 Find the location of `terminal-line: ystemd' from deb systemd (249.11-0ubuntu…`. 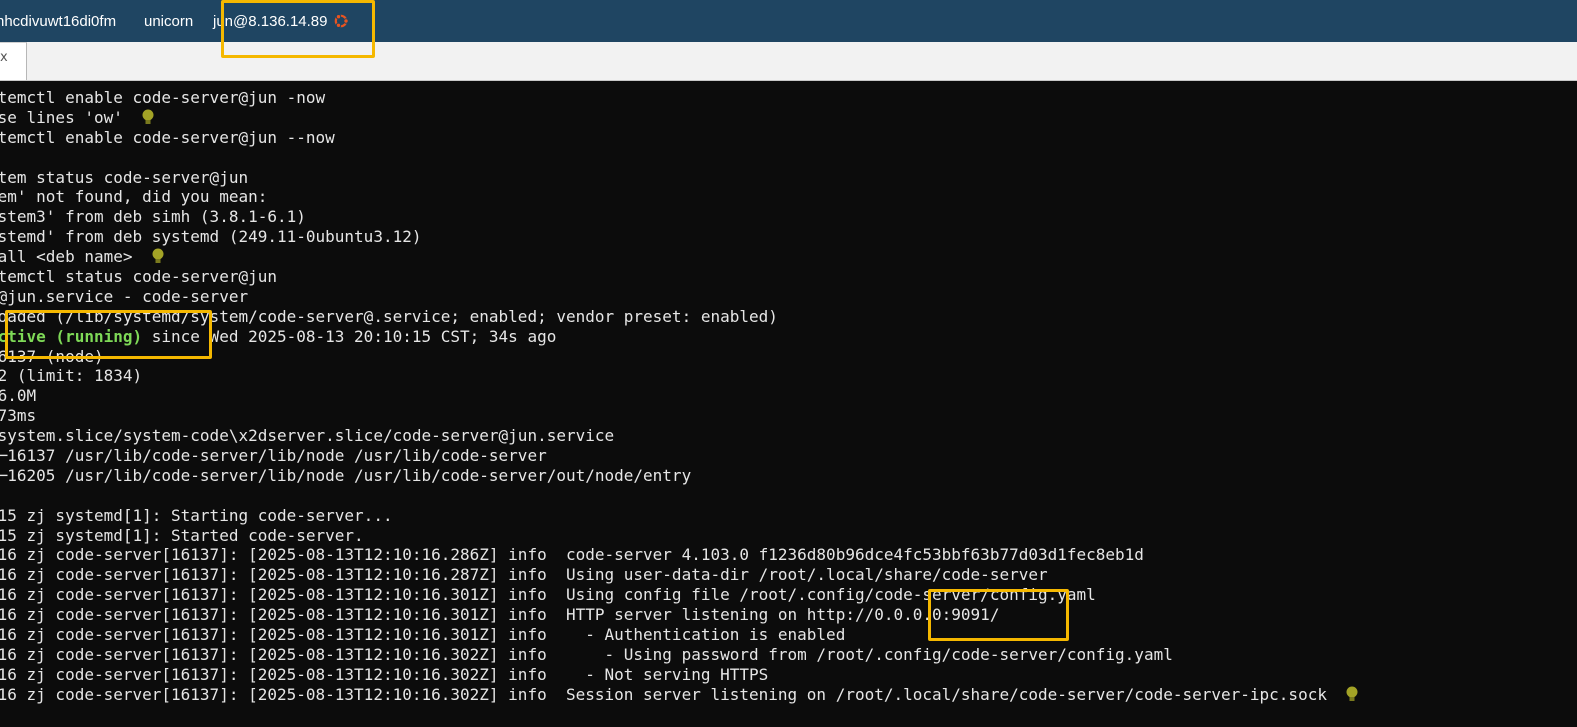

terminal-line: ystemd' from deb systemd (249.11-0ubuntu… is located at coordinates (679, 237).